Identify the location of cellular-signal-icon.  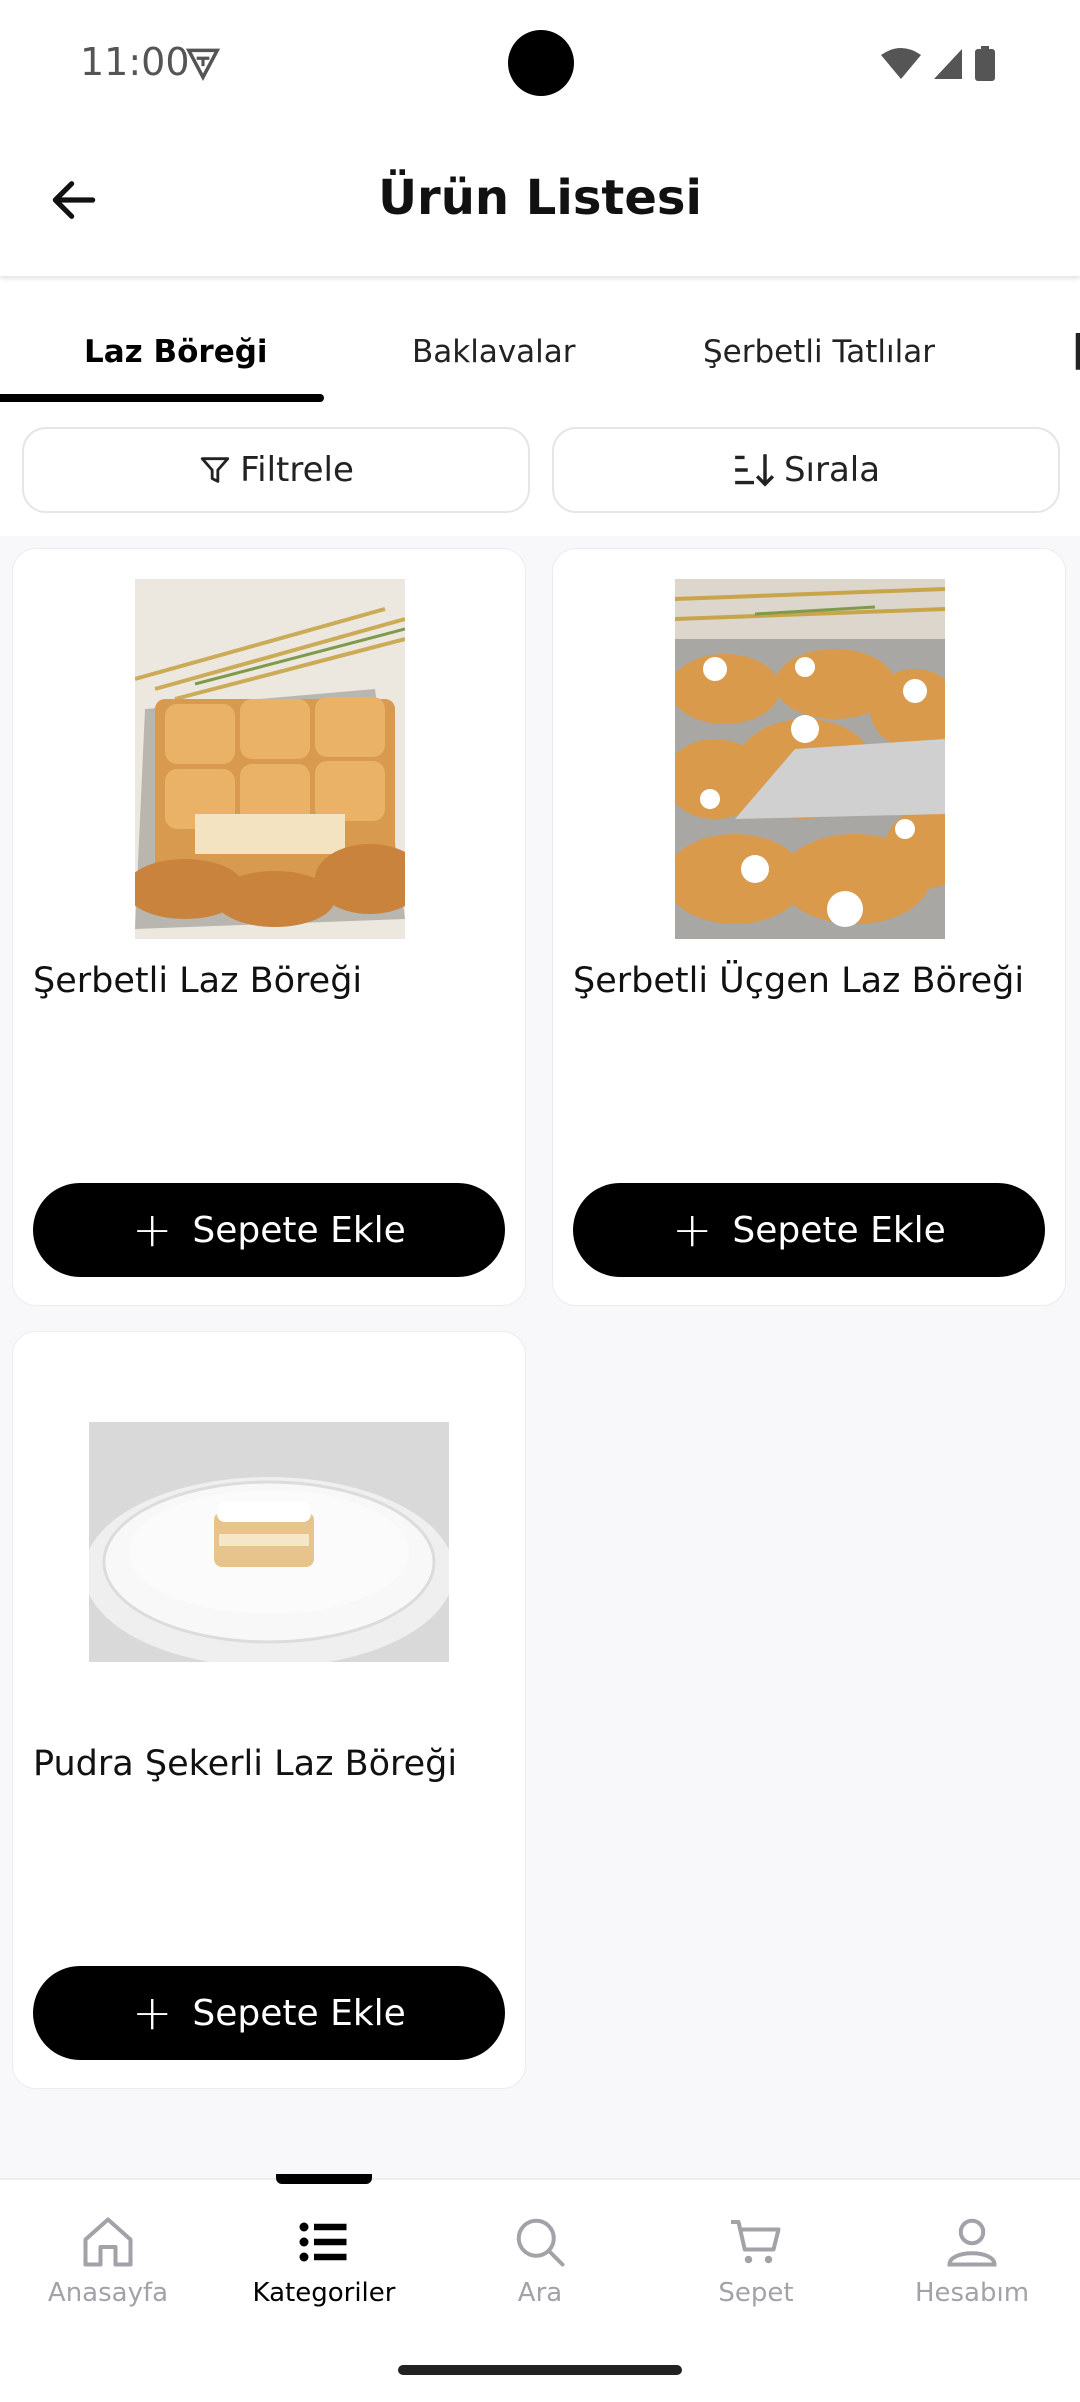
(948, 64).